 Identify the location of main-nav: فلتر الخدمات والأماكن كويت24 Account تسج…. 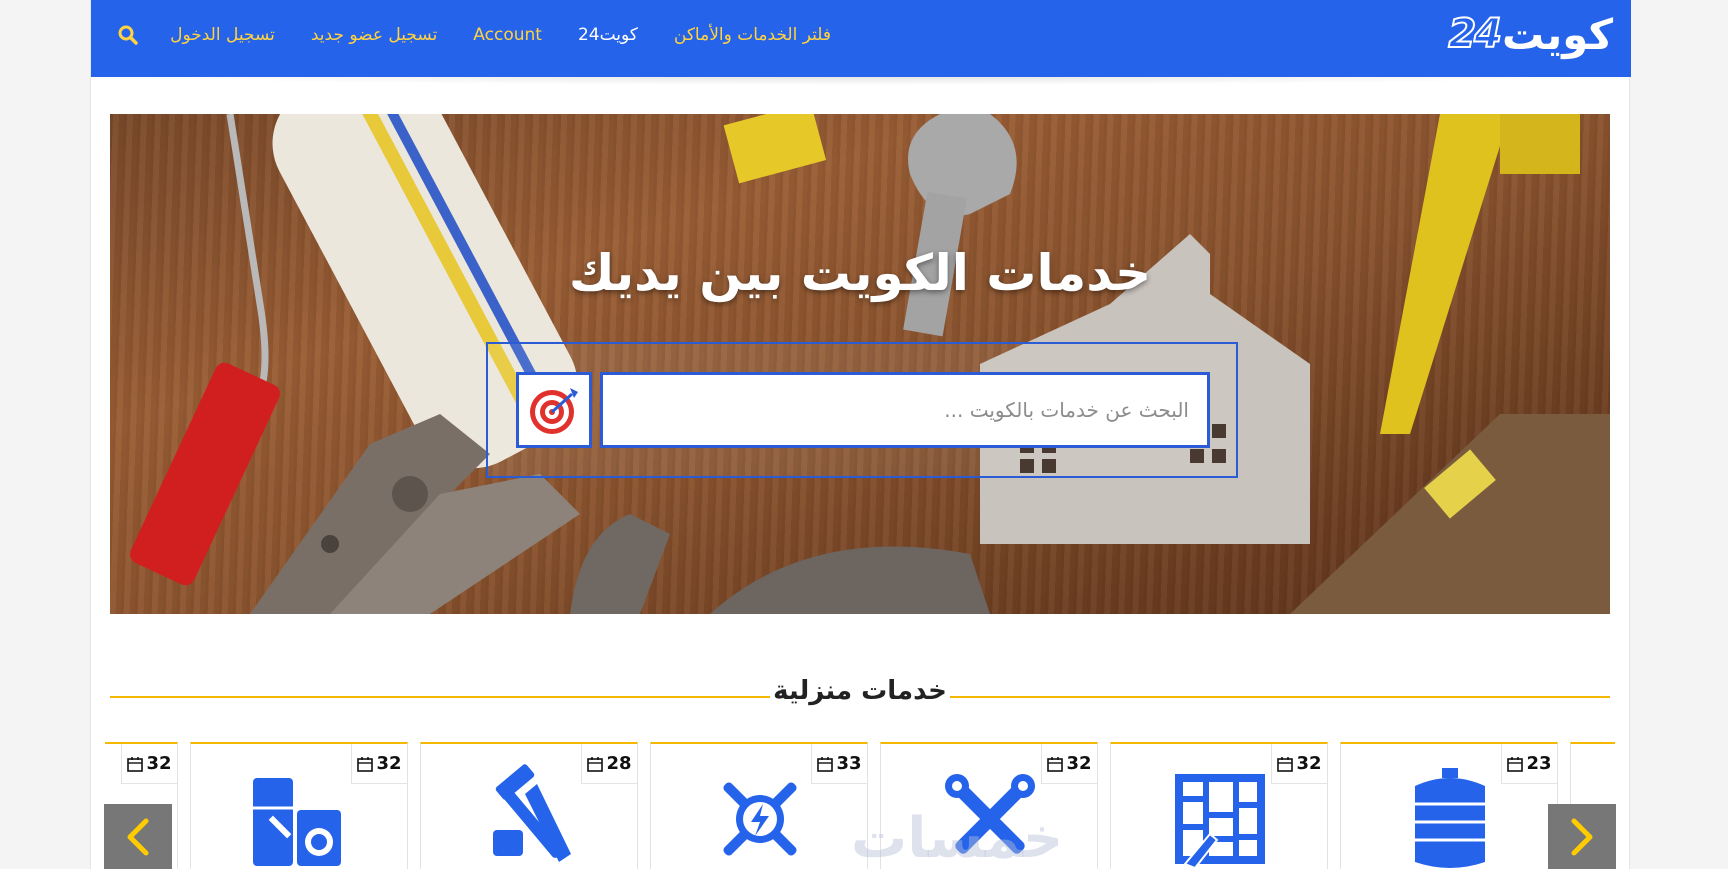
(500, 35).